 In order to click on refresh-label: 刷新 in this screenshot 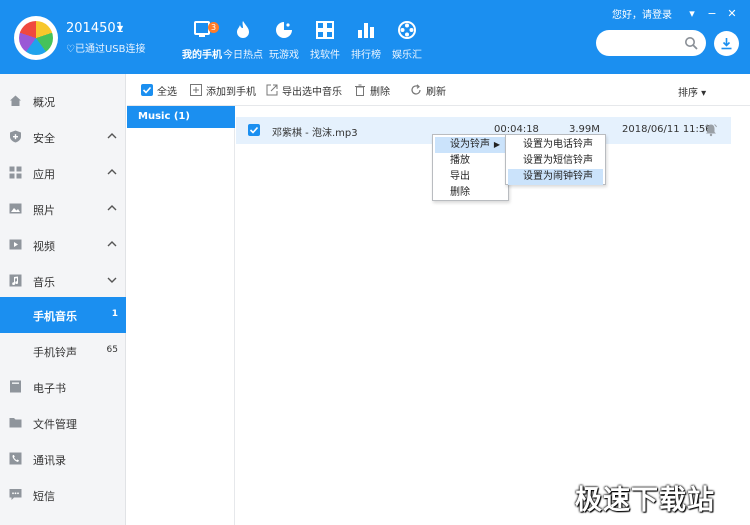, I will do `click(436, 92)`.